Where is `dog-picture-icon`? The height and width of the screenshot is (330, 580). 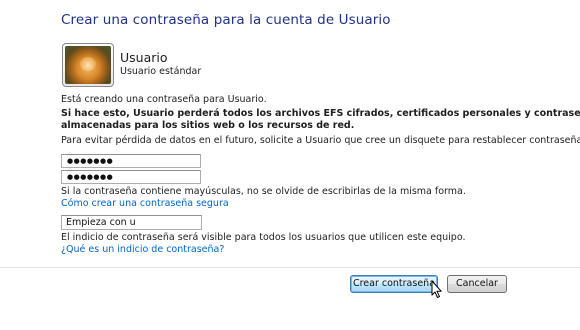 dog-picture-icon is located at coordinates (88, 65).